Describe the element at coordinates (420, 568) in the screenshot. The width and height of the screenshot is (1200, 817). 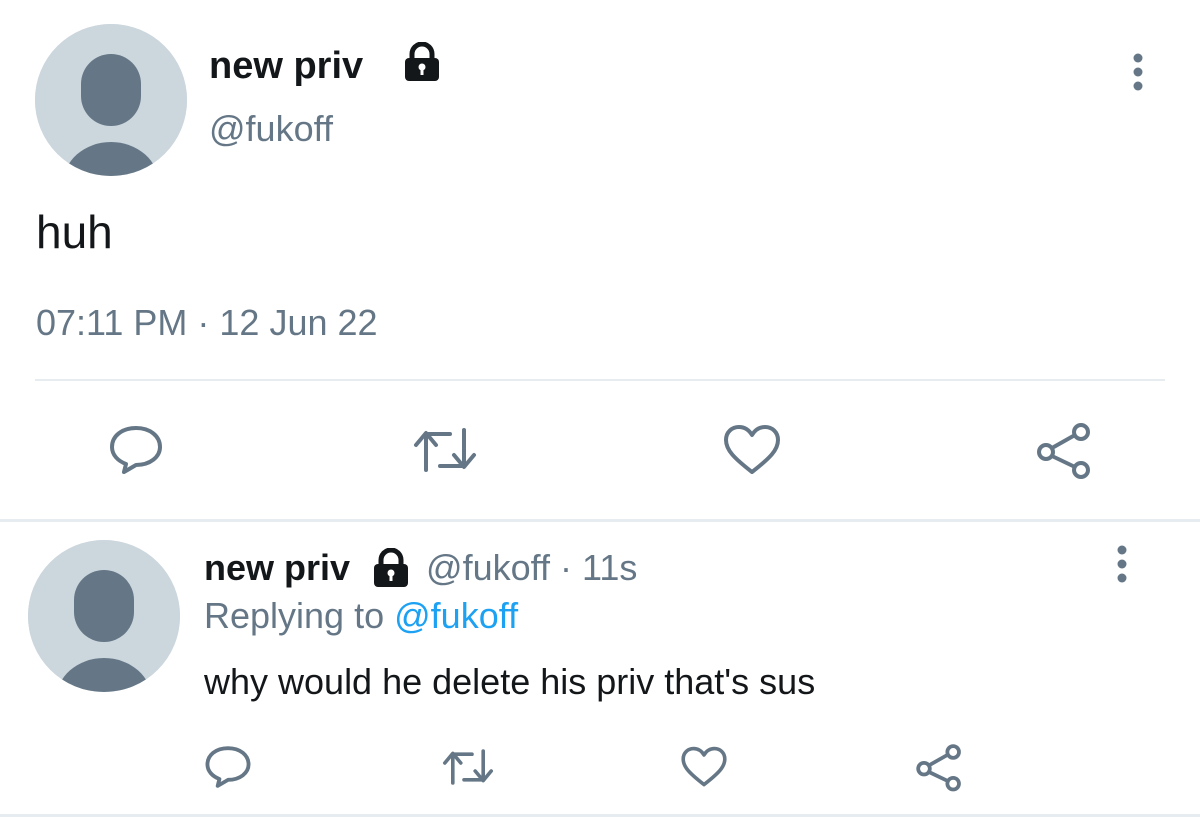
I see `reply-header: new priv @fukoff · 11s` at that location.